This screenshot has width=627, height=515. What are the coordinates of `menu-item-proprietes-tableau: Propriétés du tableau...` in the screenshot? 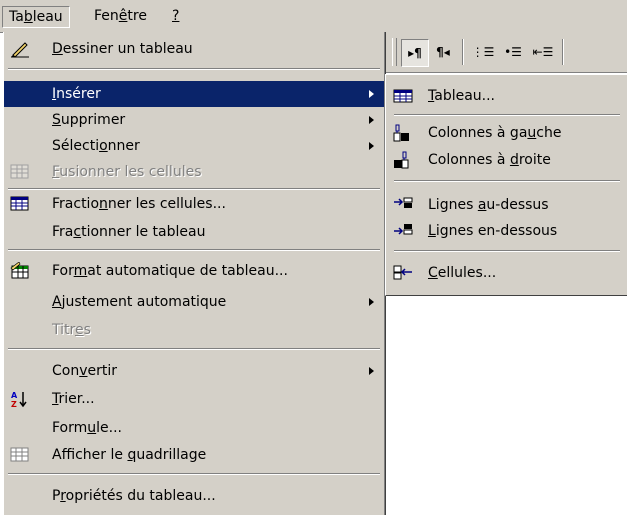 It's located at (194, 496).